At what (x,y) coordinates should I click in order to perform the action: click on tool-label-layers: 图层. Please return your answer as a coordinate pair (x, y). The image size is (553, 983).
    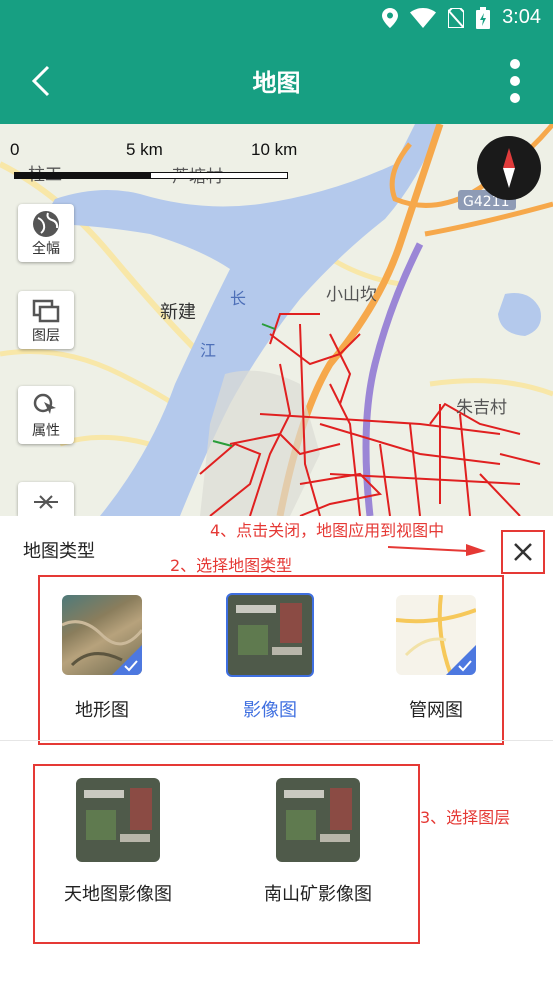
    Looking at the image, I should click on (46, 336).